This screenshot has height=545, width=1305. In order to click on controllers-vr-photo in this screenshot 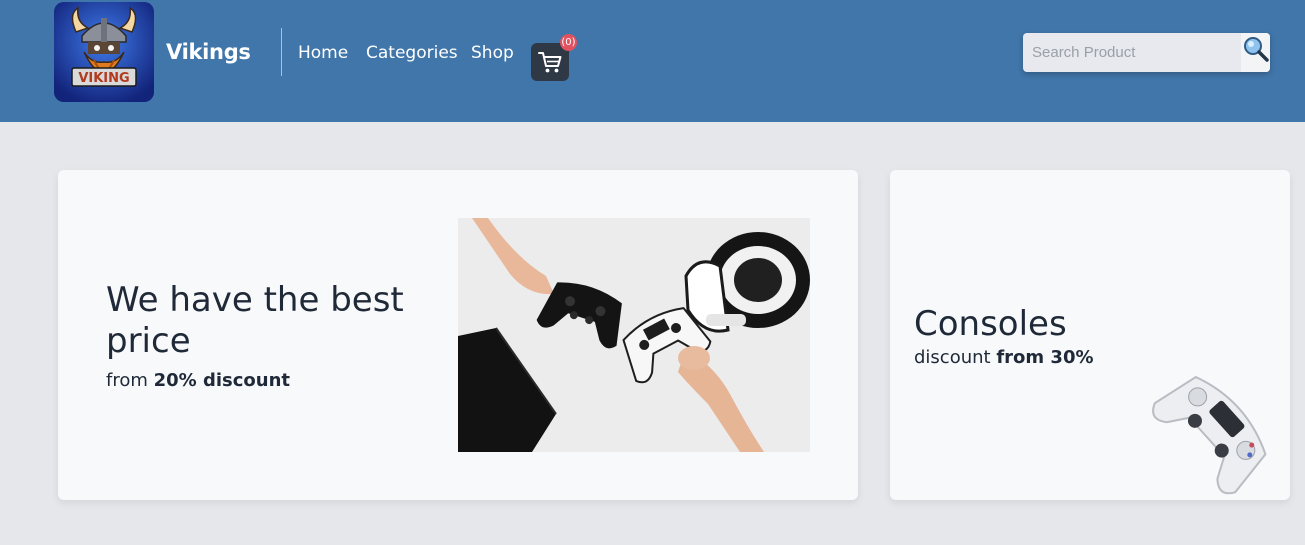, I will do `click(634, 335)`.